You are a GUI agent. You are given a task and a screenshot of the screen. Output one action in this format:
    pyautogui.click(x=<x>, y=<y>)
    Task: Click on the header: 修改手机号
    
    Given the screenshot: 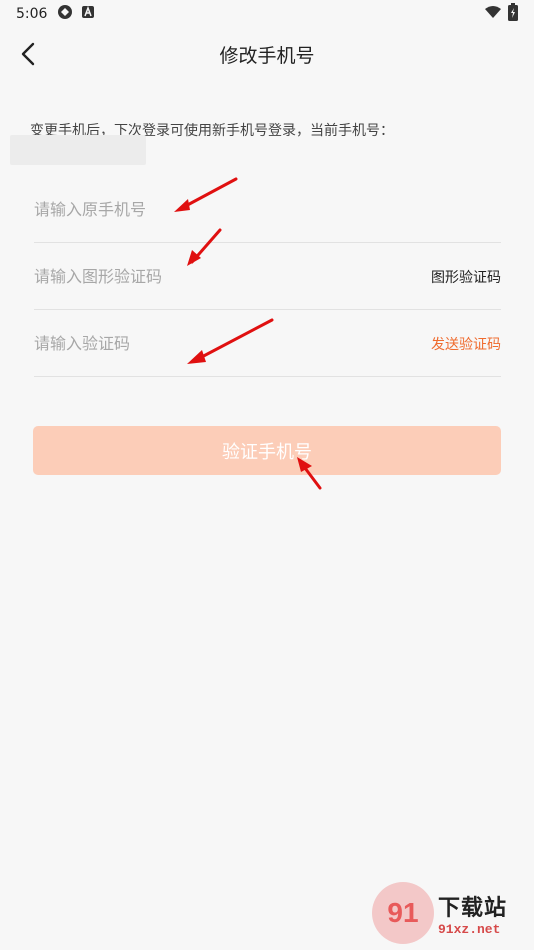 What is the action you would take?
    pyautogui.click(x=267, y=54)
    